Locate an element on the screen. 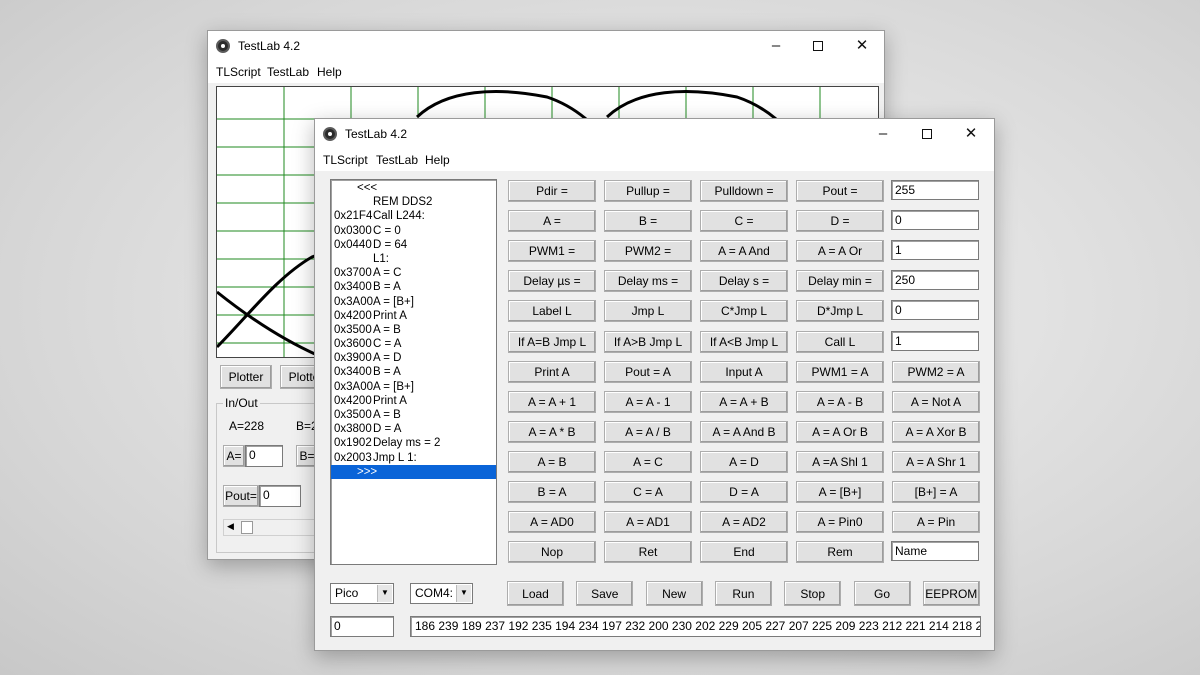 This screenshot has width=1200, height=675. command-button: A = [B+] is located at coordinates (840, 492).